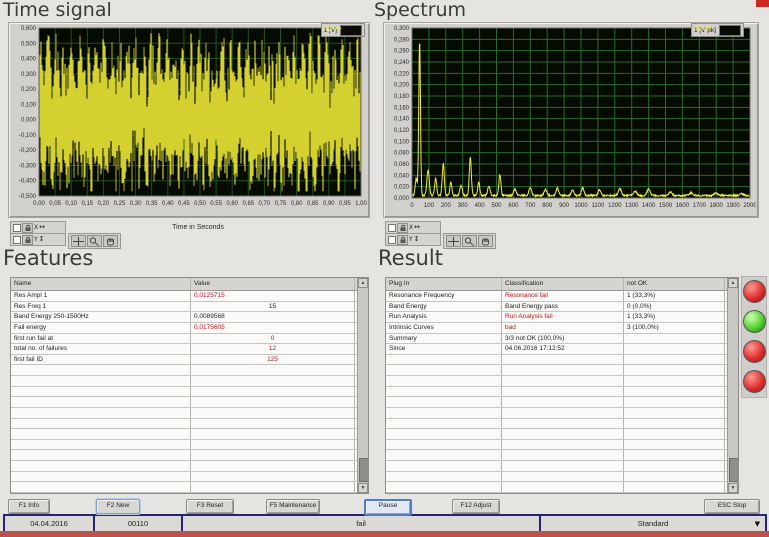 The width and height of the screenshot is (769, 537). I want to click on table-row: Intrinsic Curves bad 3 (100,0%), so click(562, 328).